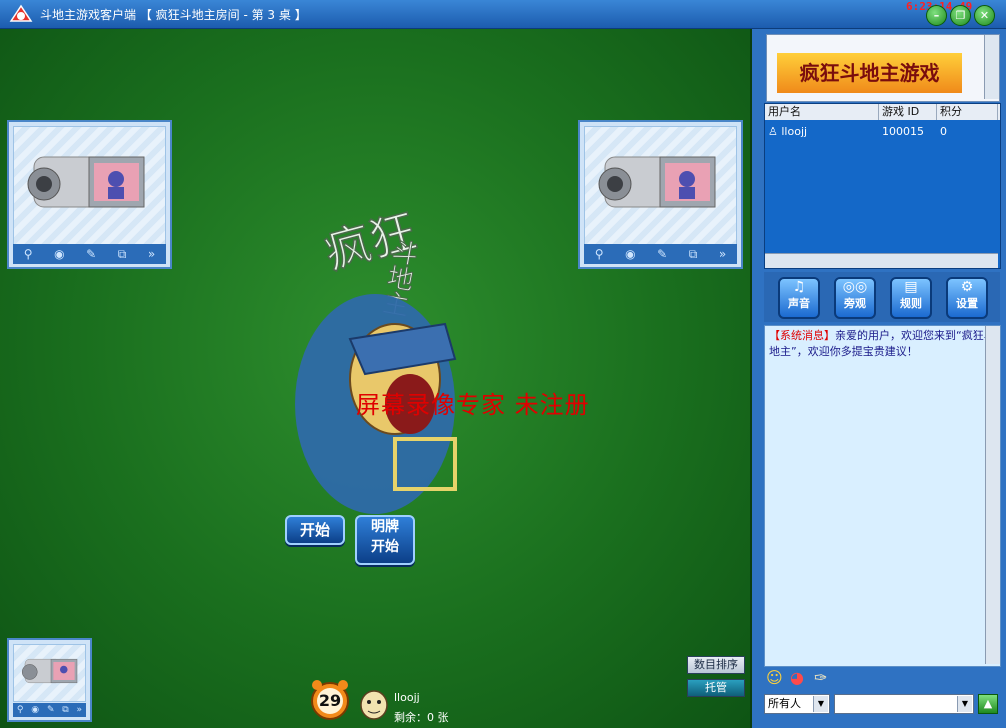 Image resolution: width=1006 pixels, height=728 pixels. Describe the element at coordinates (908, 112) in the screenshot. I see `column-header-game-id: 游戏 ID` at that location.